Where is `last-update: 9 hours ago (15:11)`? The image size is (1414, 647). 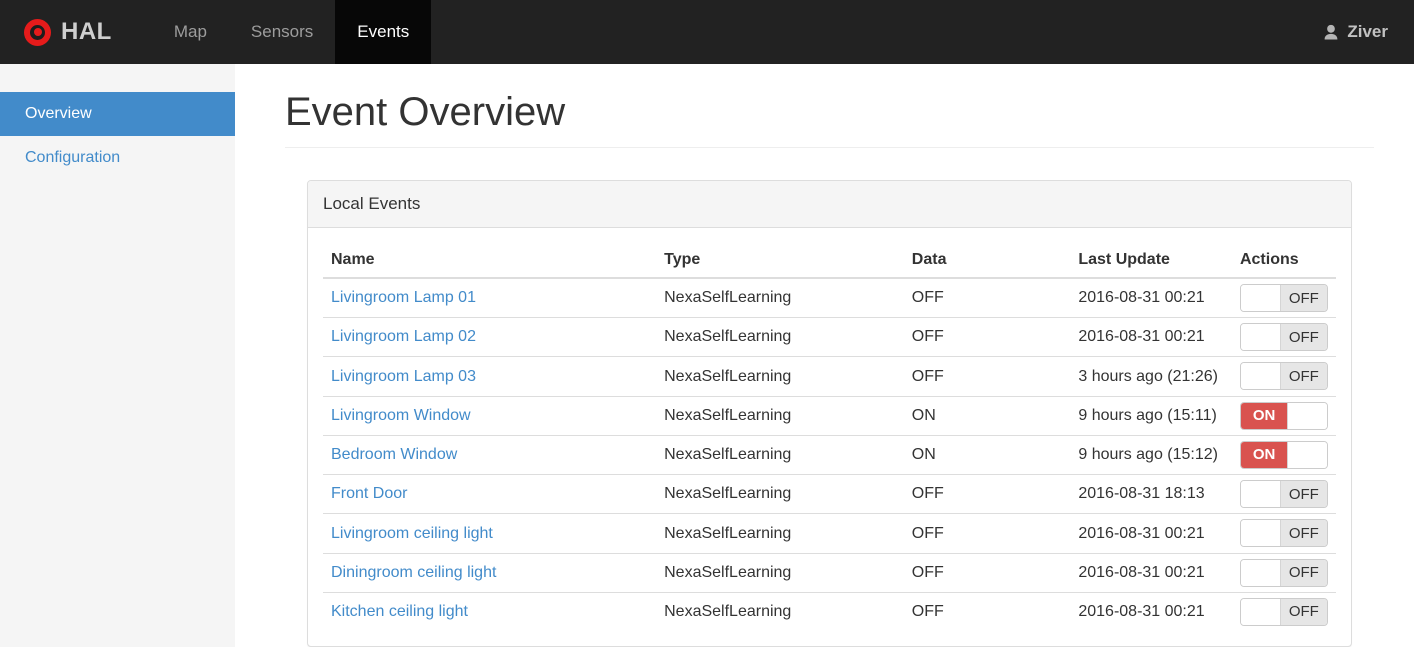 last-update: 9 hours ago (15:11) is located at coordinates (1151, 415).